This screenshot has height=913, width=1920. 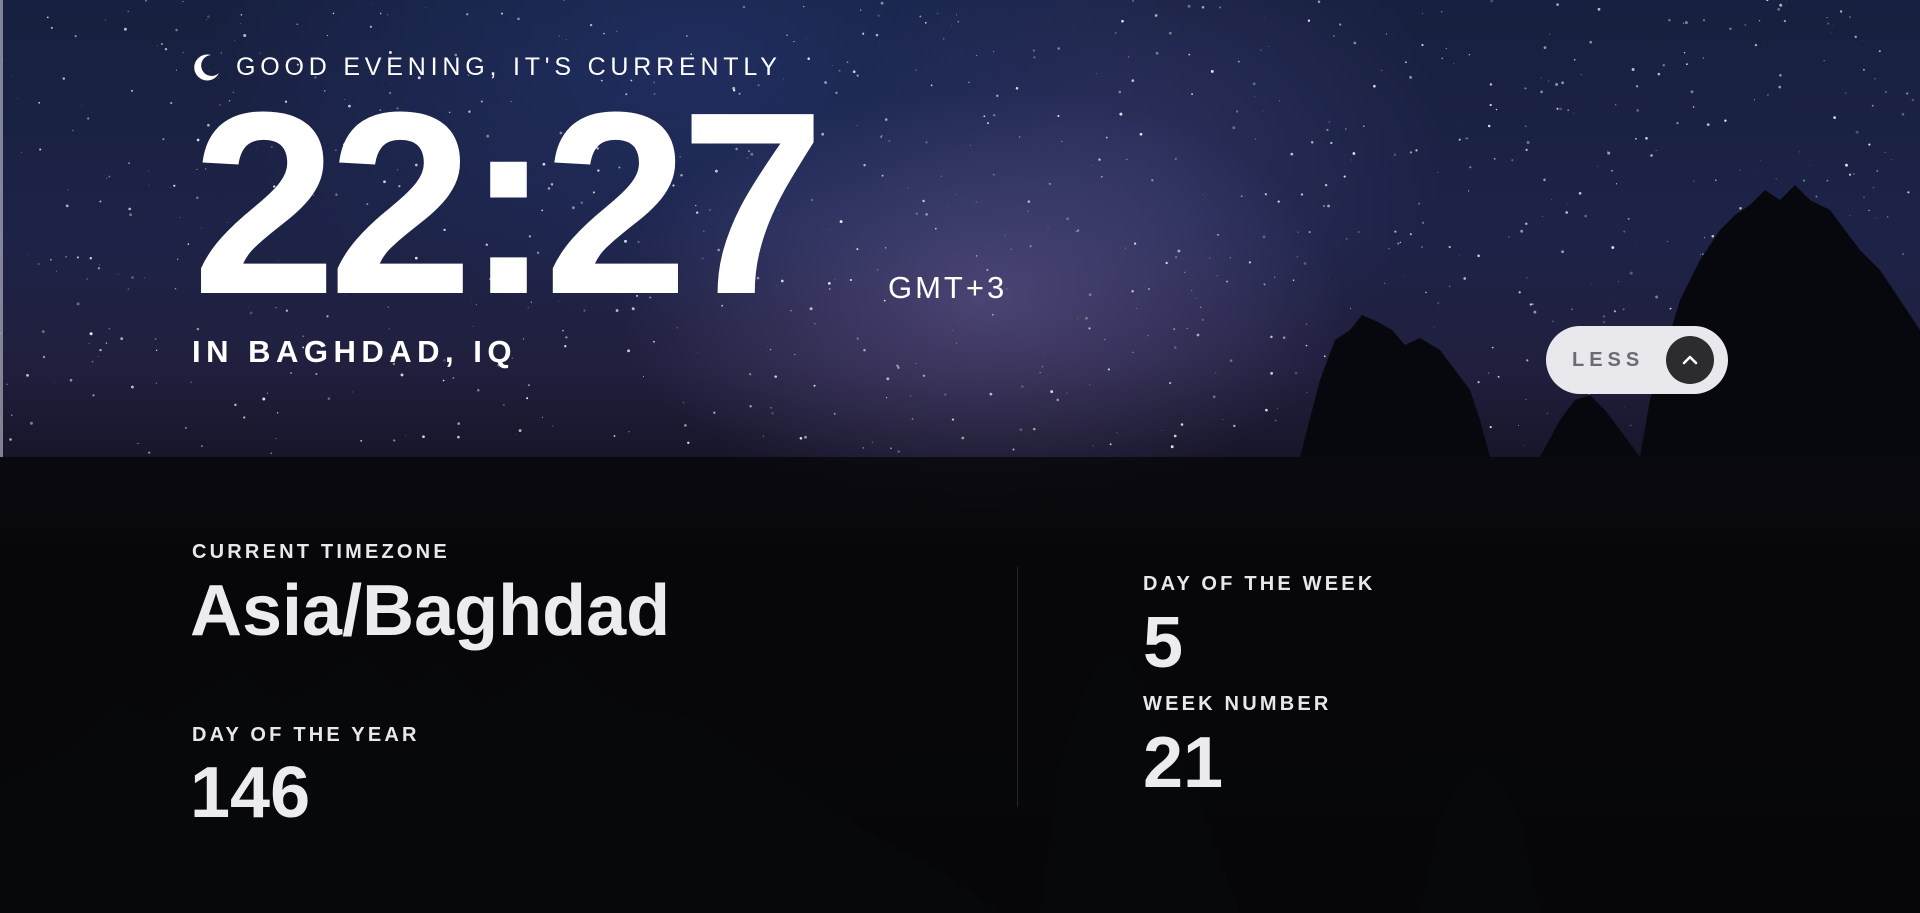 I want to click on timezone-abbreviation: GMT+3, so click(x=948, y=287).